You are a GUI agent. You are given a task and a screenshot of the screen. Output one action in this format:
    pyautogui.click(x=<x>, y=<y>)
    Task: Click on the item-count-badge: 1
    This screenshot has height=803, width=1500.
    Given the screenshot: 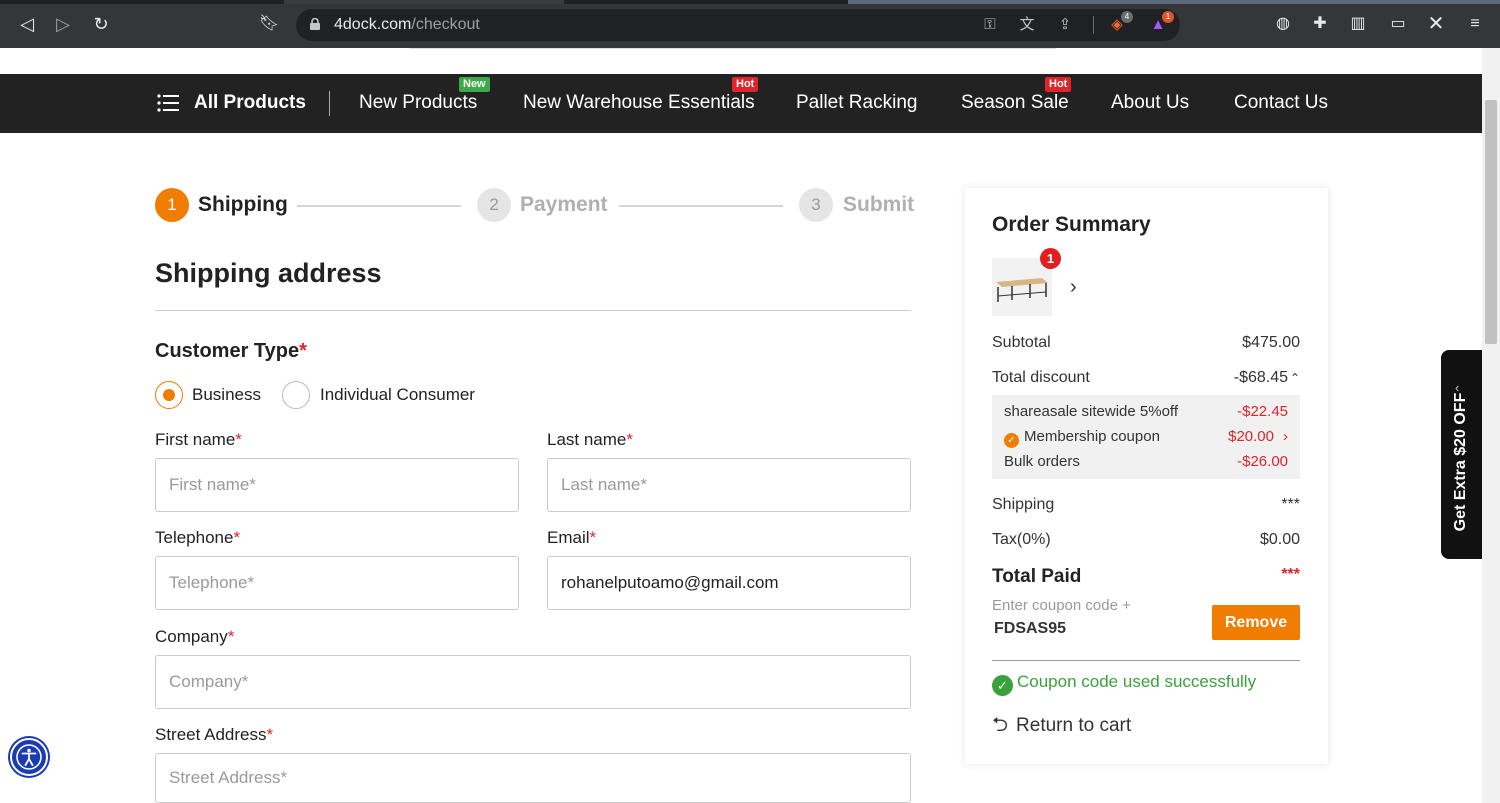 What is the action you would take?
    pyautogui.click(x=1050, y=258)
    